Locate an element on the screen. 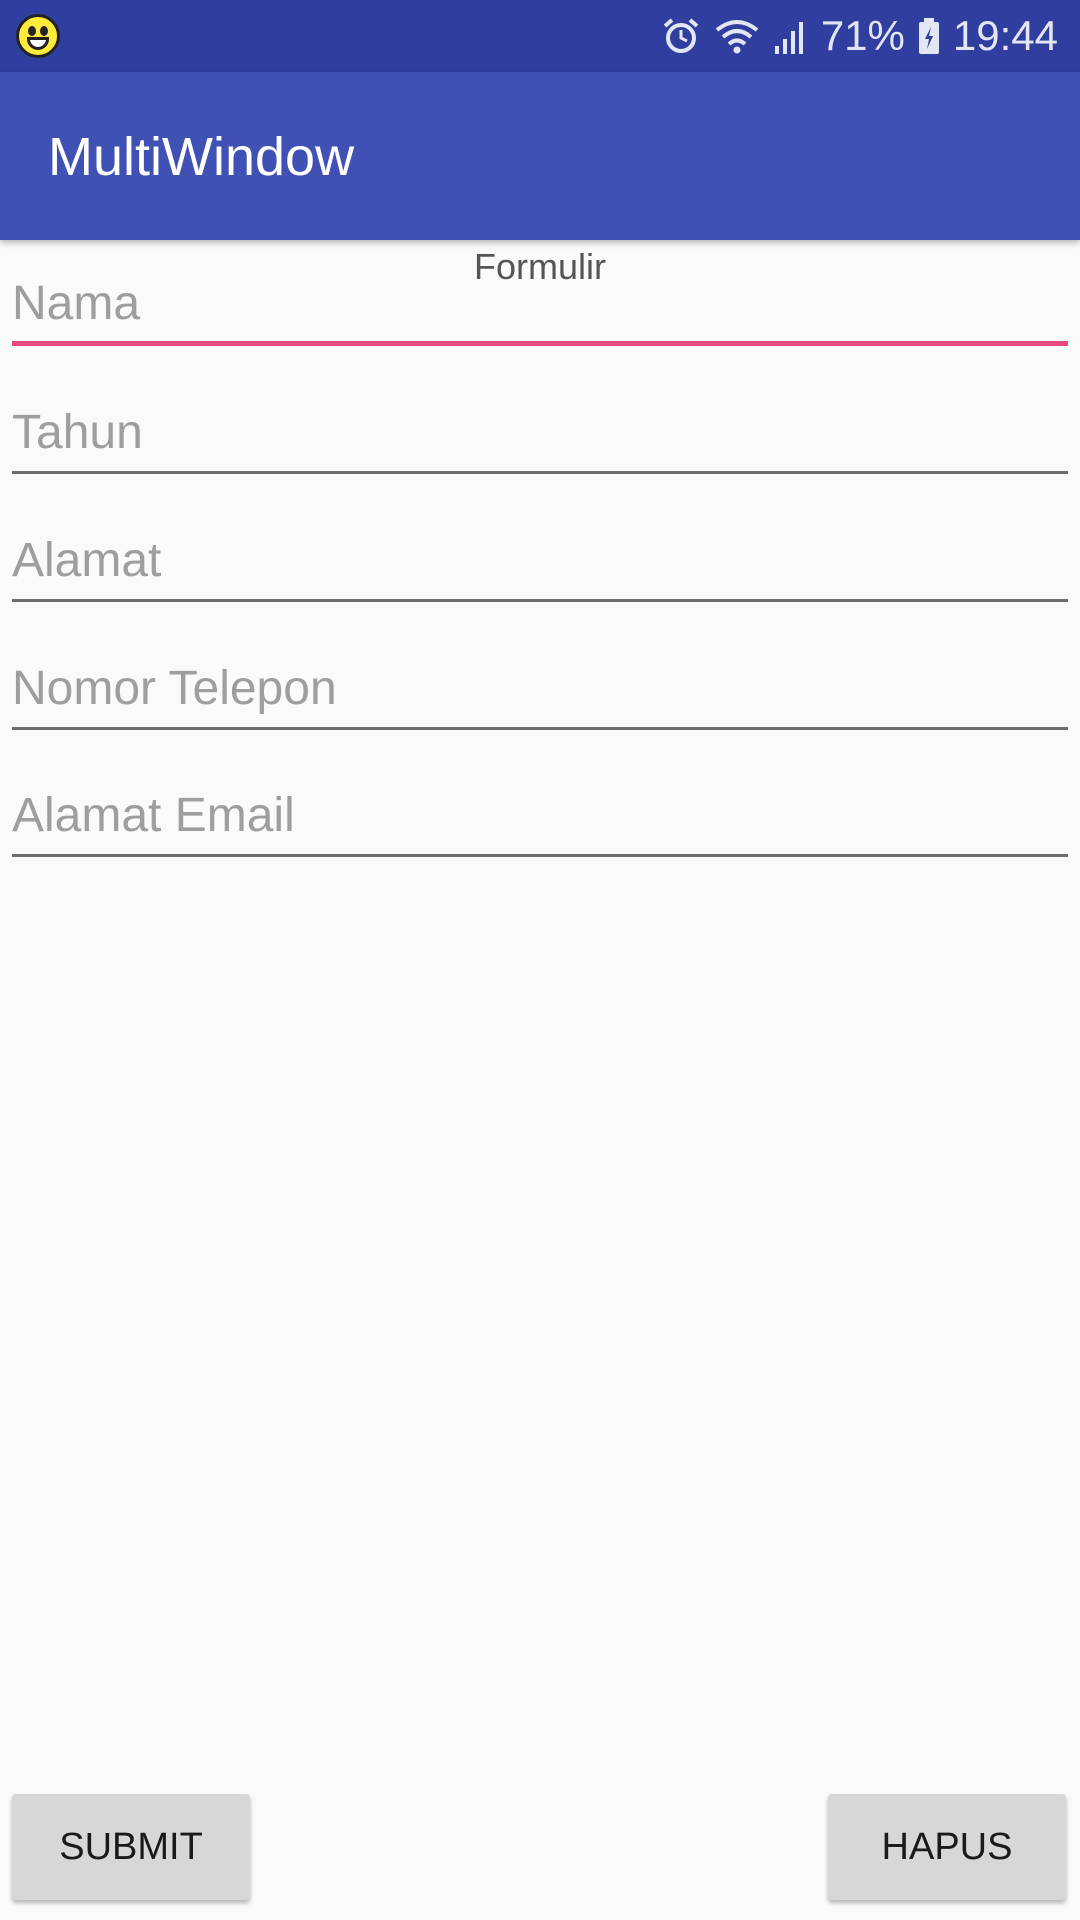 The image size is (1080, 1920). notification-area is located at coordinates (38, 36).